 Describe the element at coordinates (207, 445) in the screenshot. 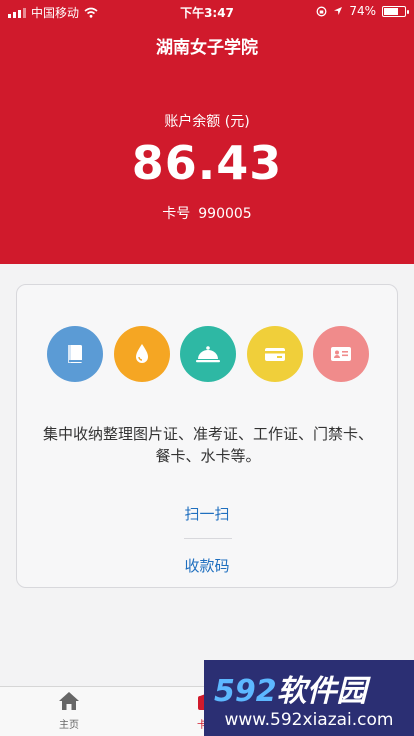

I see `panel-description: 集中收纳整理图片证、准考证、工作证、门禁卡、餐卡、水卡等。` at that location.